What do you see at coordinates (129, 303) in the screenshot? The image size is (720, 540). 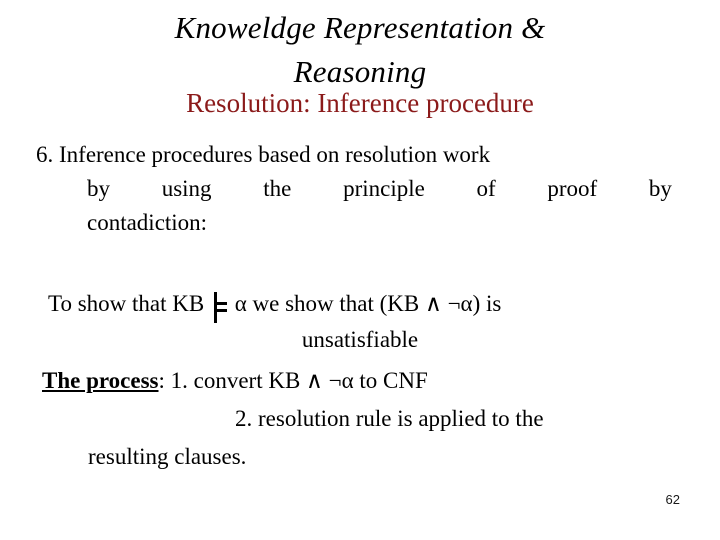 I see `entailment-prefix-text: To show that KB` at bounding box center [129, 303].